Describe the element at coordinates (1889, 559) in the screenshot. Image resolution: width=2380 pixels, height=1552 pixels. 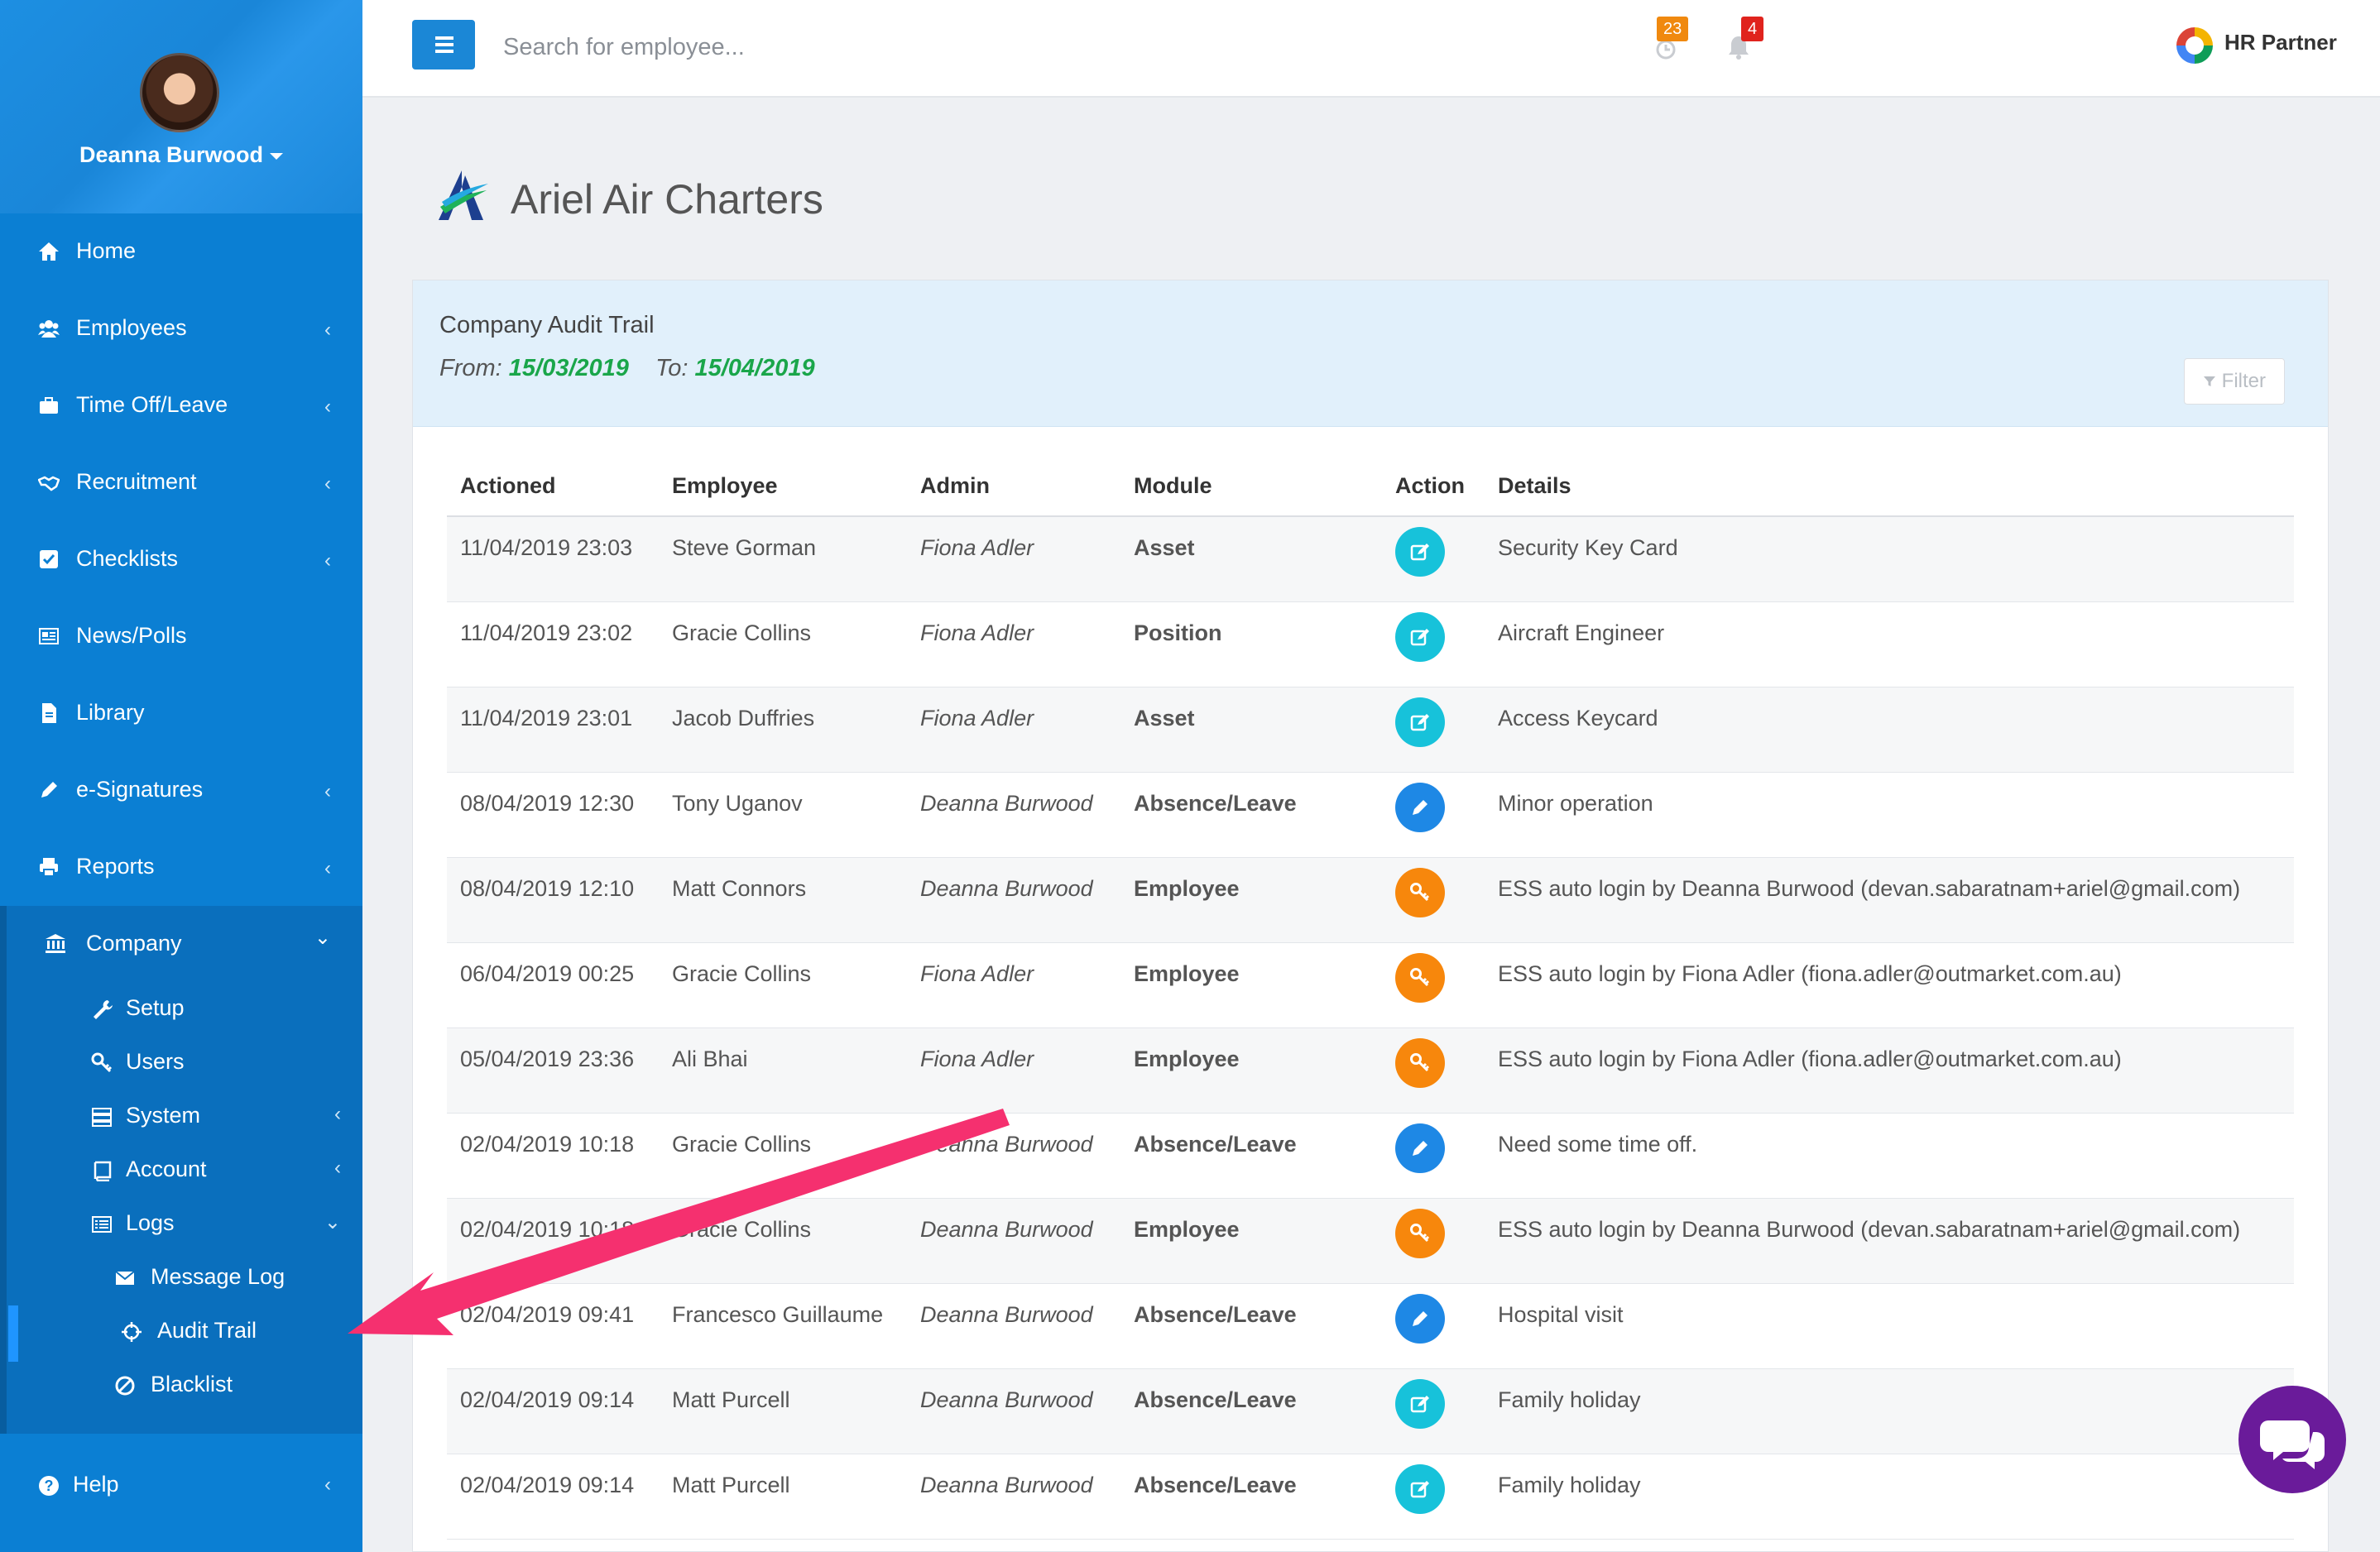
I see `details-cell: Security Key Card` at that location.